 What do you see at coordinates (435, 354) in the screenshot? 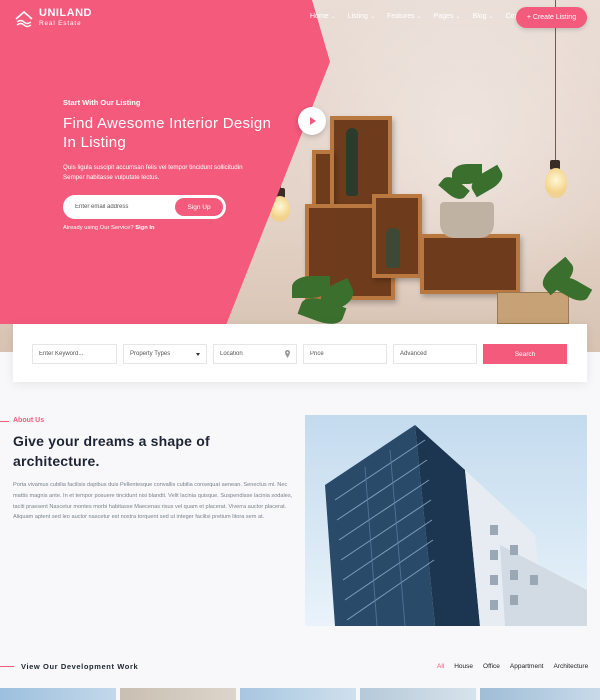
I see `advanced-button: Advanced` at bounding box center [435, 354].